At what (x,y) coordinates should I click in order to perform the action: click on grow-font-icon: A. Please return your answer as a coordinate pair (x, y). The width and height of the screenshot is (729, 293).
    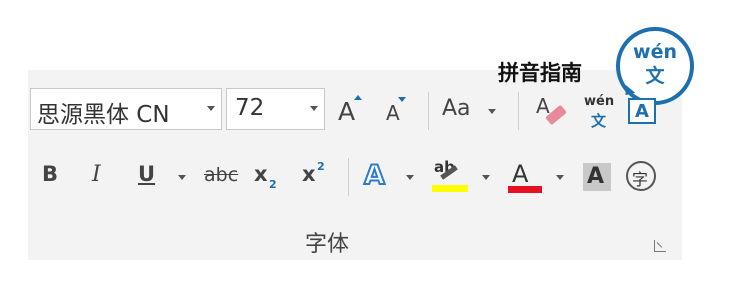
    Looking at the image, I should click on (347, 111).